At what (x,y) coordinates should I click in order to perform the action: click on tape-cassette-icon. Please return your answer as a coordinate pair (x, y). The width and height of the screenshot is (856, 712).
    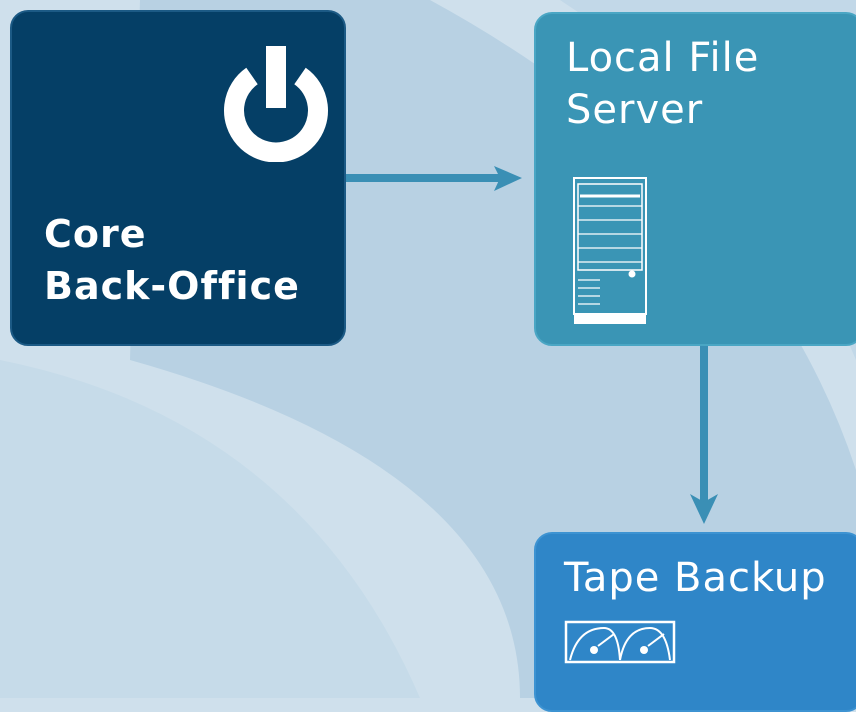
    Looking at the image, I should click on (620, 642).